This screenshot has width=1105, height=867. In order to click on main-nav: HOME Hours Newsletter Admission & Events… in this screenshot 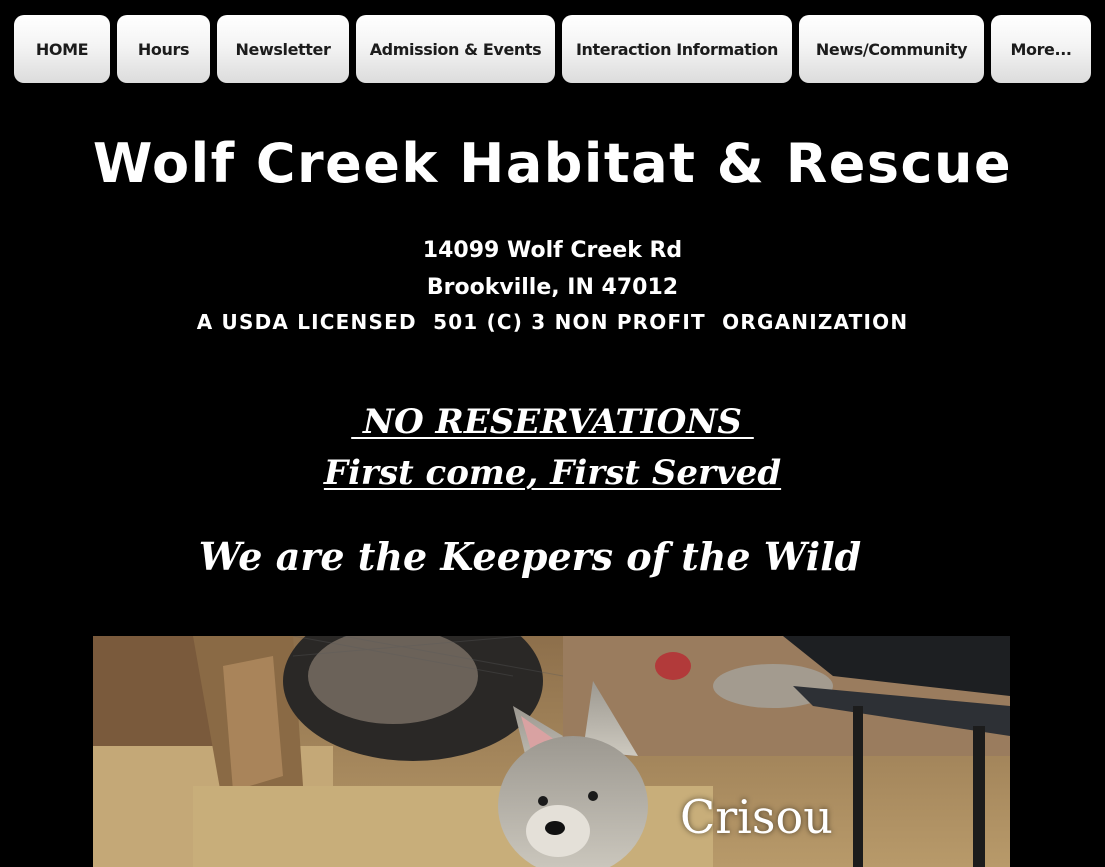, I will do `click(552, 49)`.